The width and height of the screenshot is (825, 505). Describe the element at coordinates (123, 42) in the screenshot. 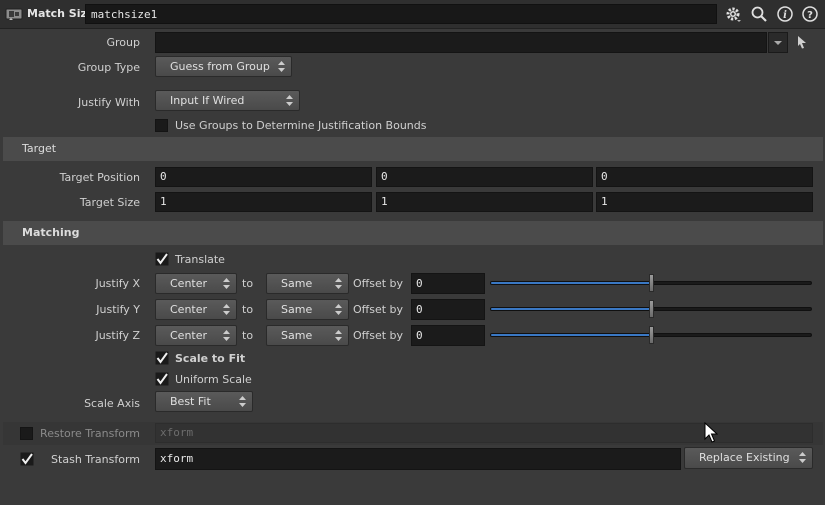

I see `group-label: Group` at that location.